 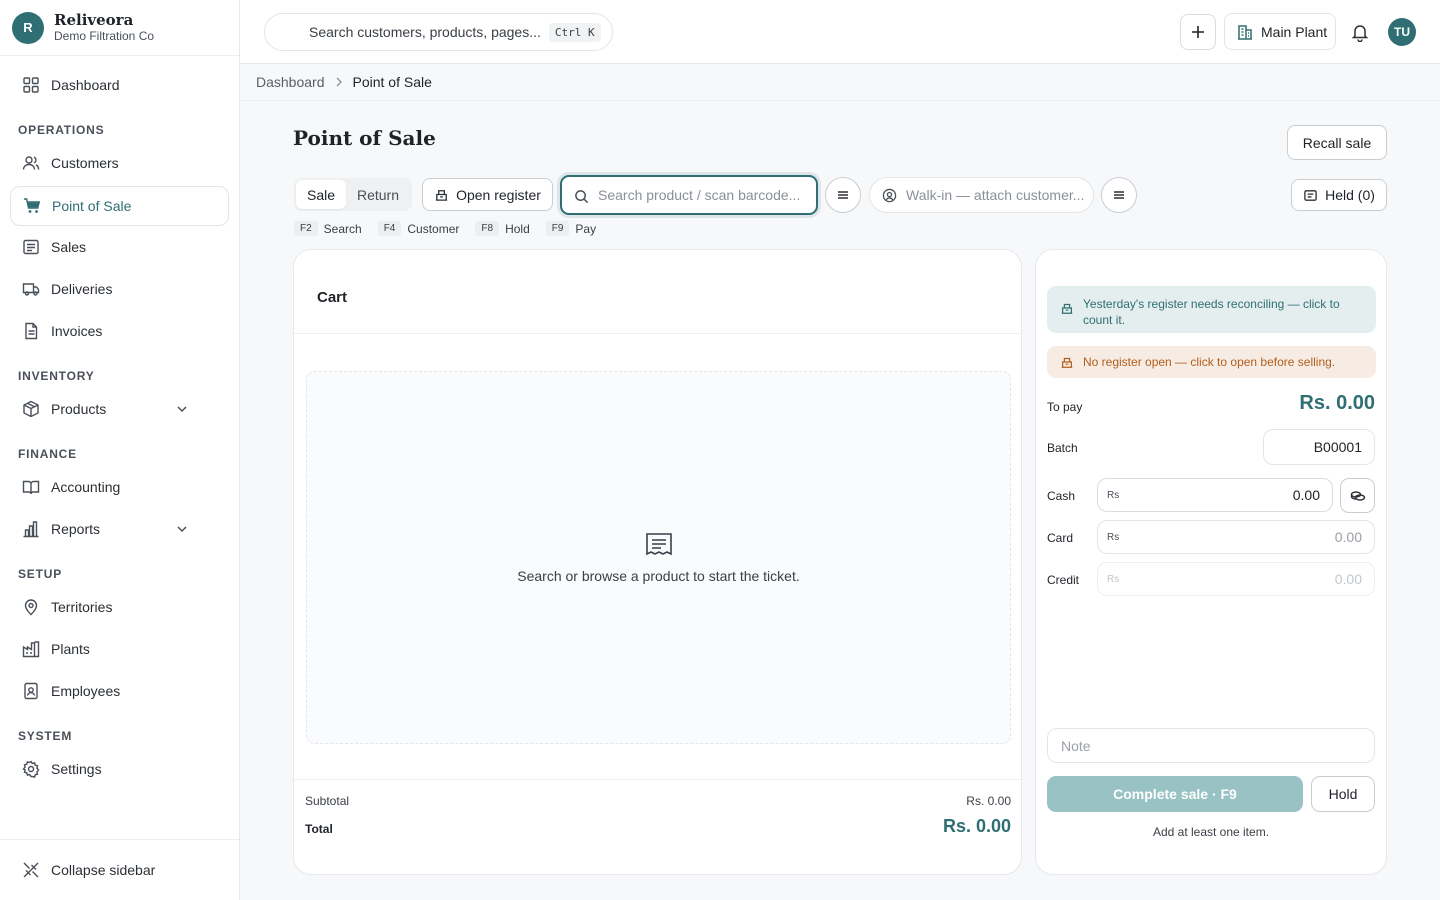 I want to click on collapse-sidebar-label: Collapse sidebar, so click(x=103, y=870).